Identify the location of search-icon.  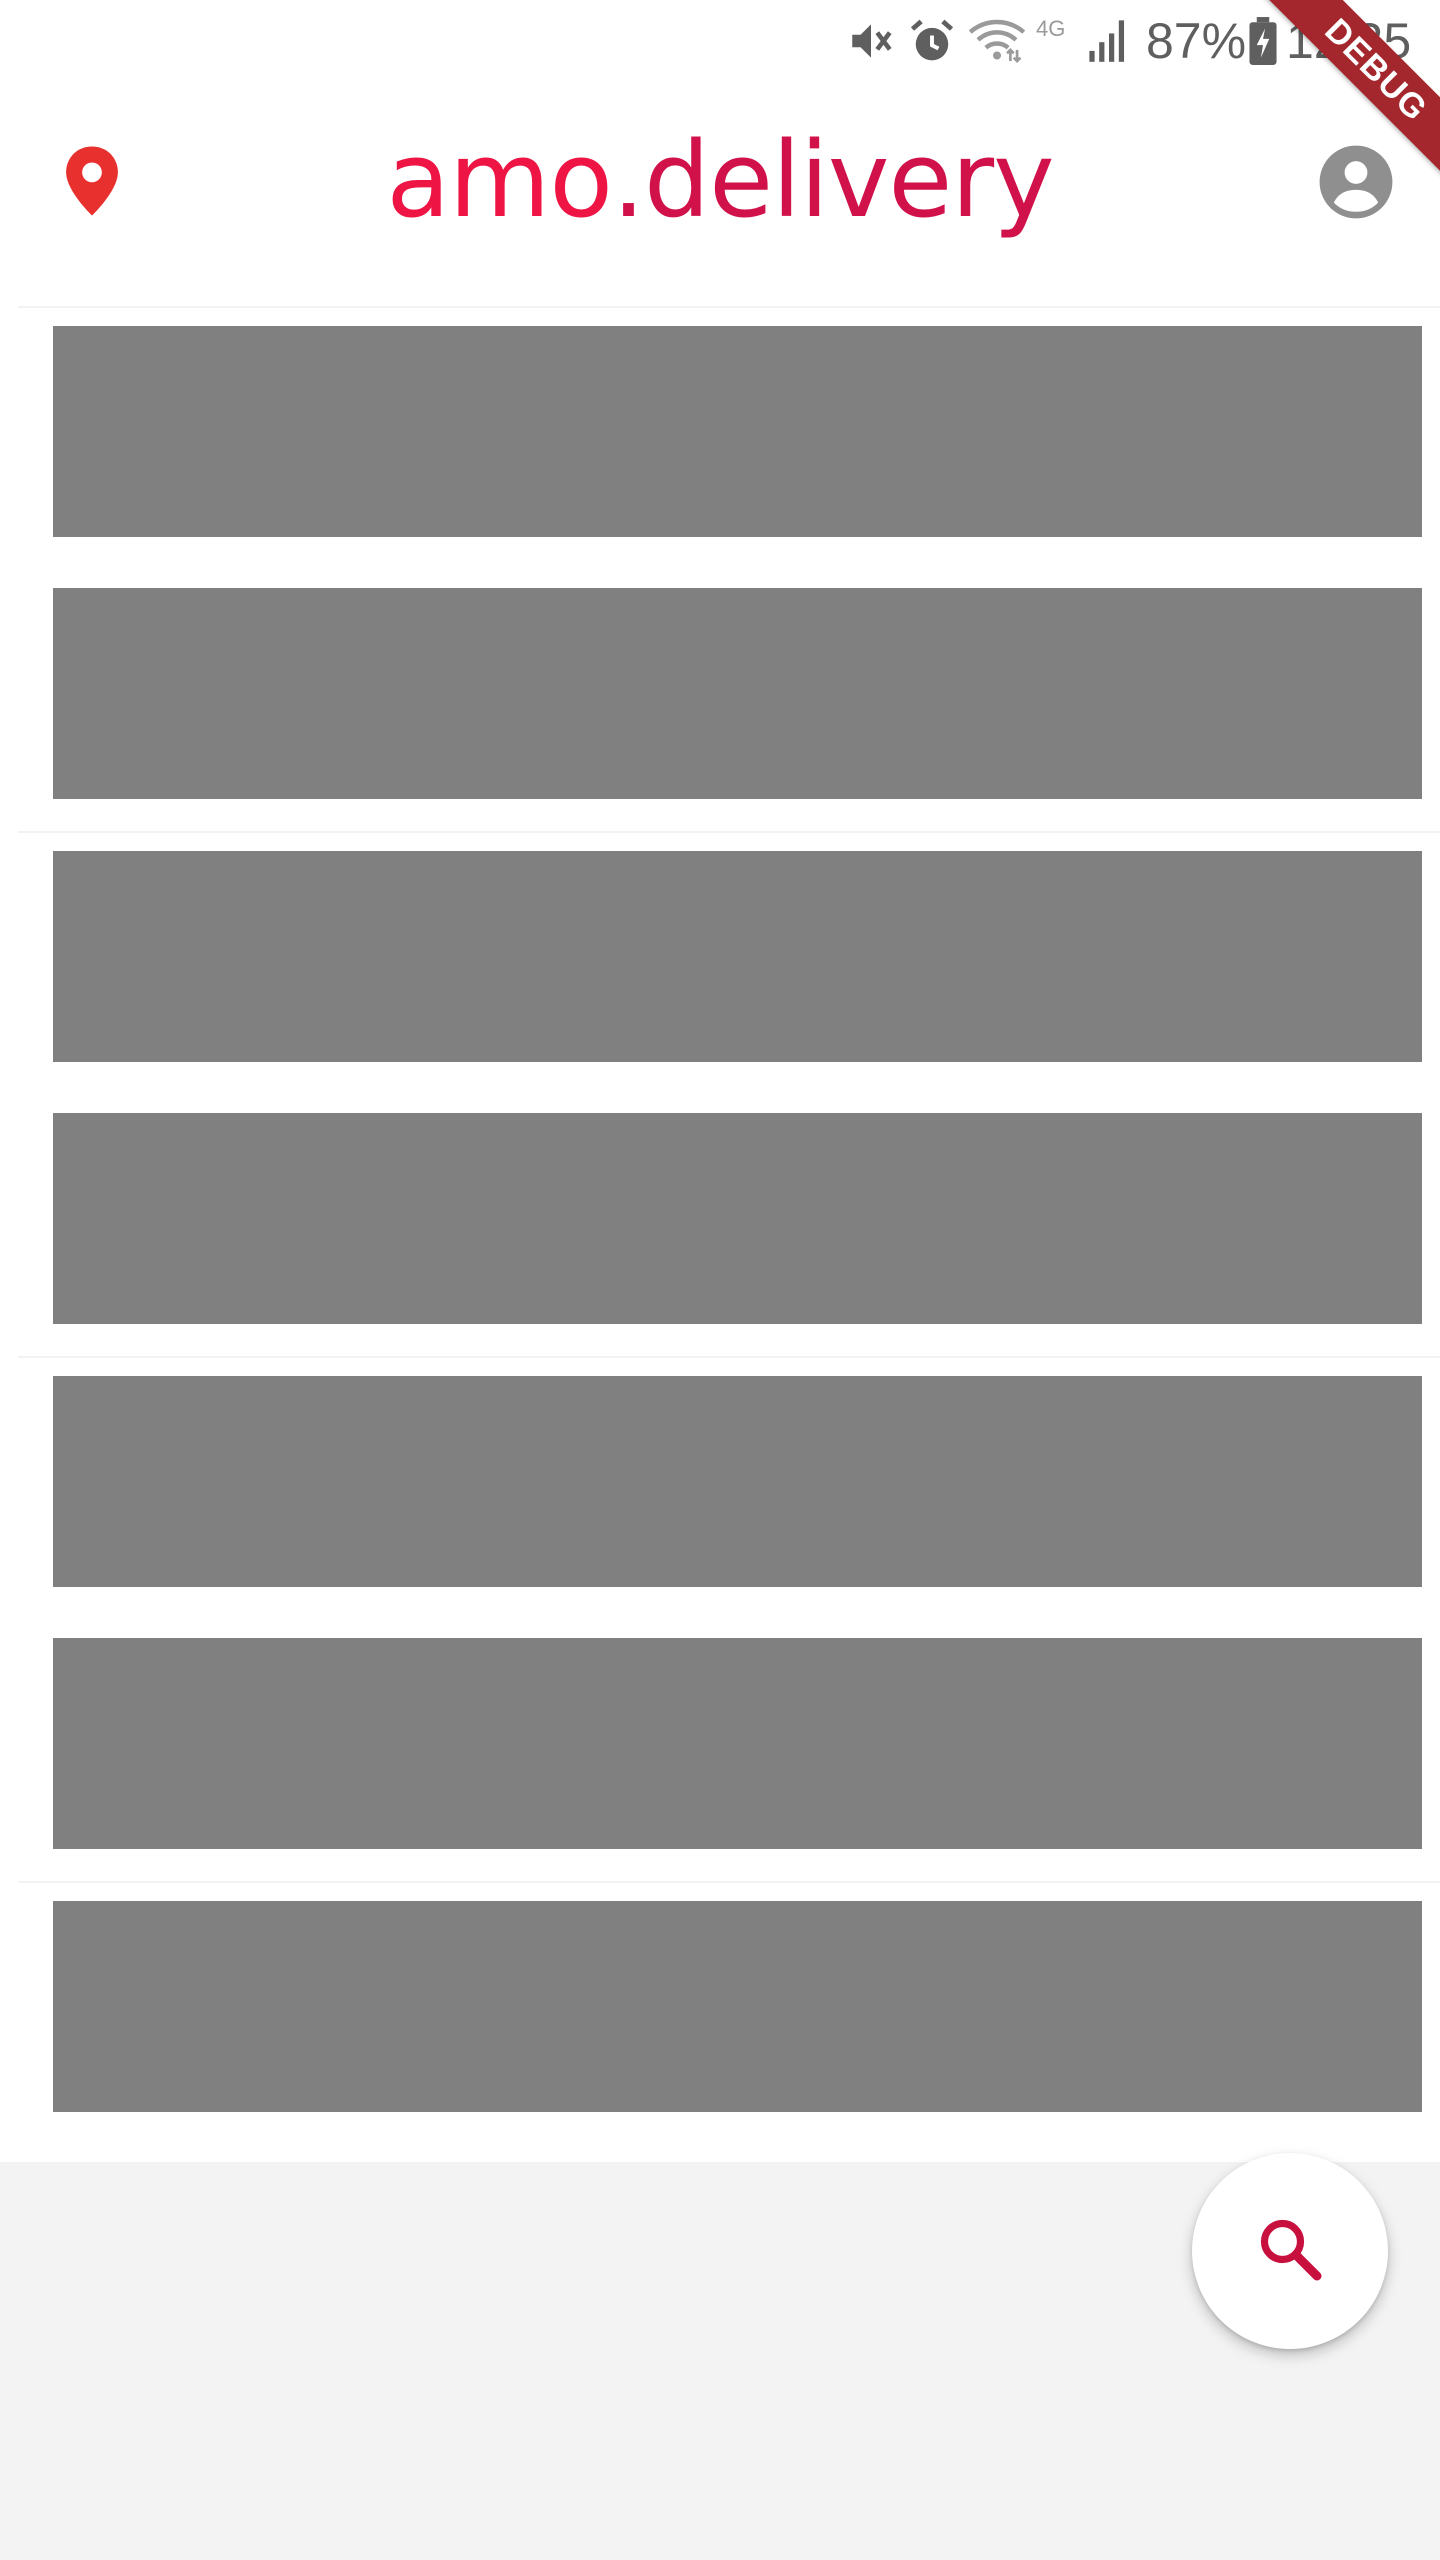
(1290, 2251).